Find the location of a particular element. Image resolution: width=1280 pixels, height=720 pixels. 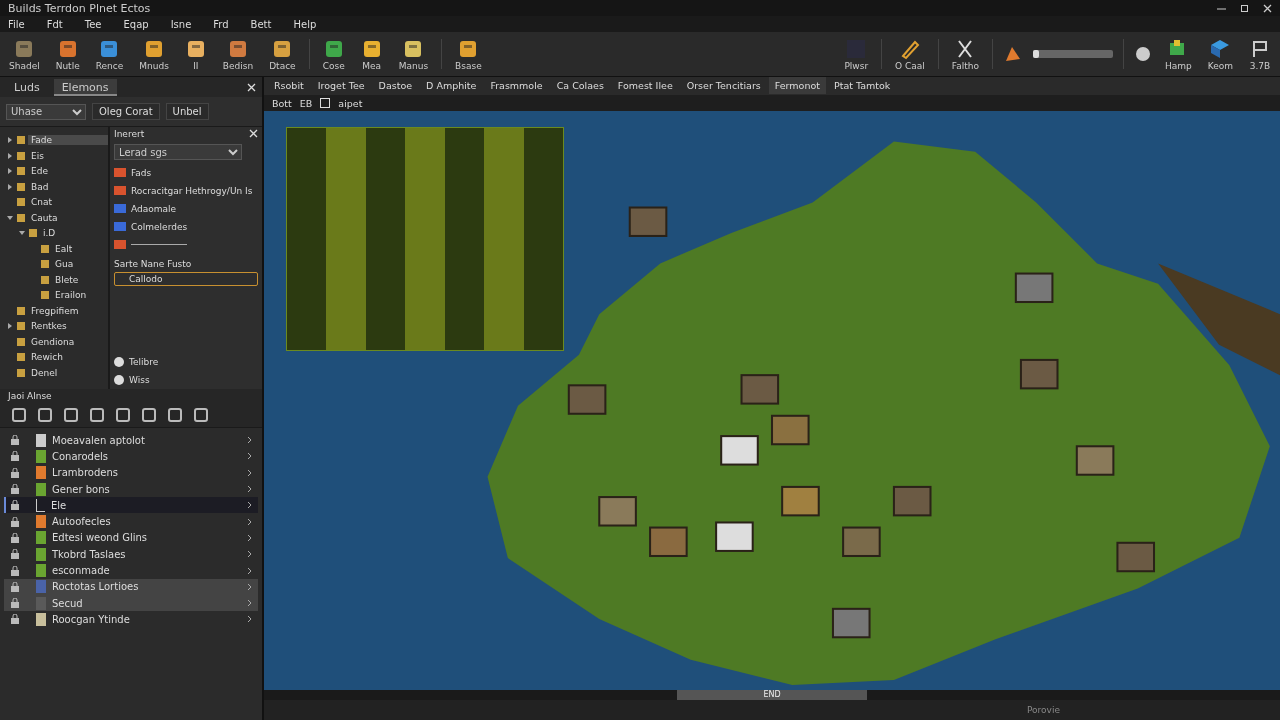

layer-row: Autoofecles is located at coordinates (131, 521).